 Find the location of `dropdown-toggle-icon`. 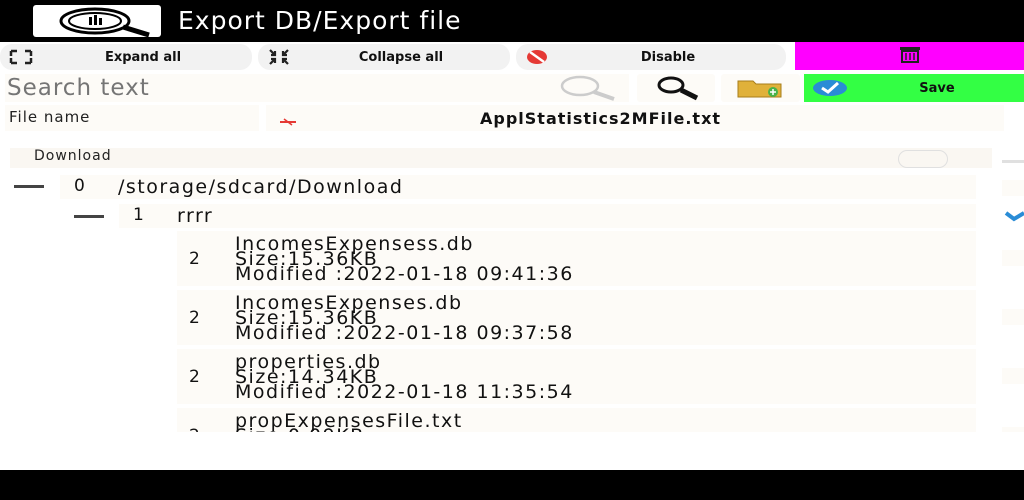

dropdown-toggle-icon is located at coordinates (923, 159).